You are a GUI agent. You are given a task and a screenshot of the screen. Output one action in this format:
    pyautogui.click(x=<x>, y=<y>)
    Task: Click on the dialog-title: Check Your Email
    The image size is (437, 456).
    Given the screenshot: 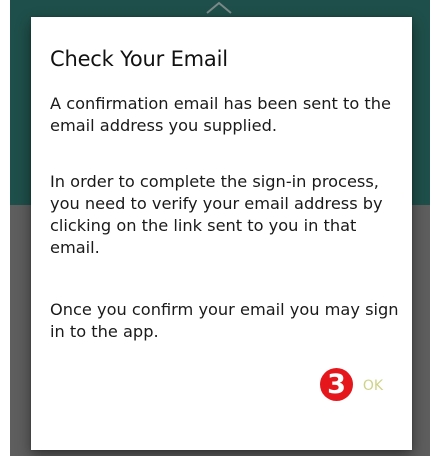 What is the action you would take?
    pyautogui.click(x=139, y=59)
    